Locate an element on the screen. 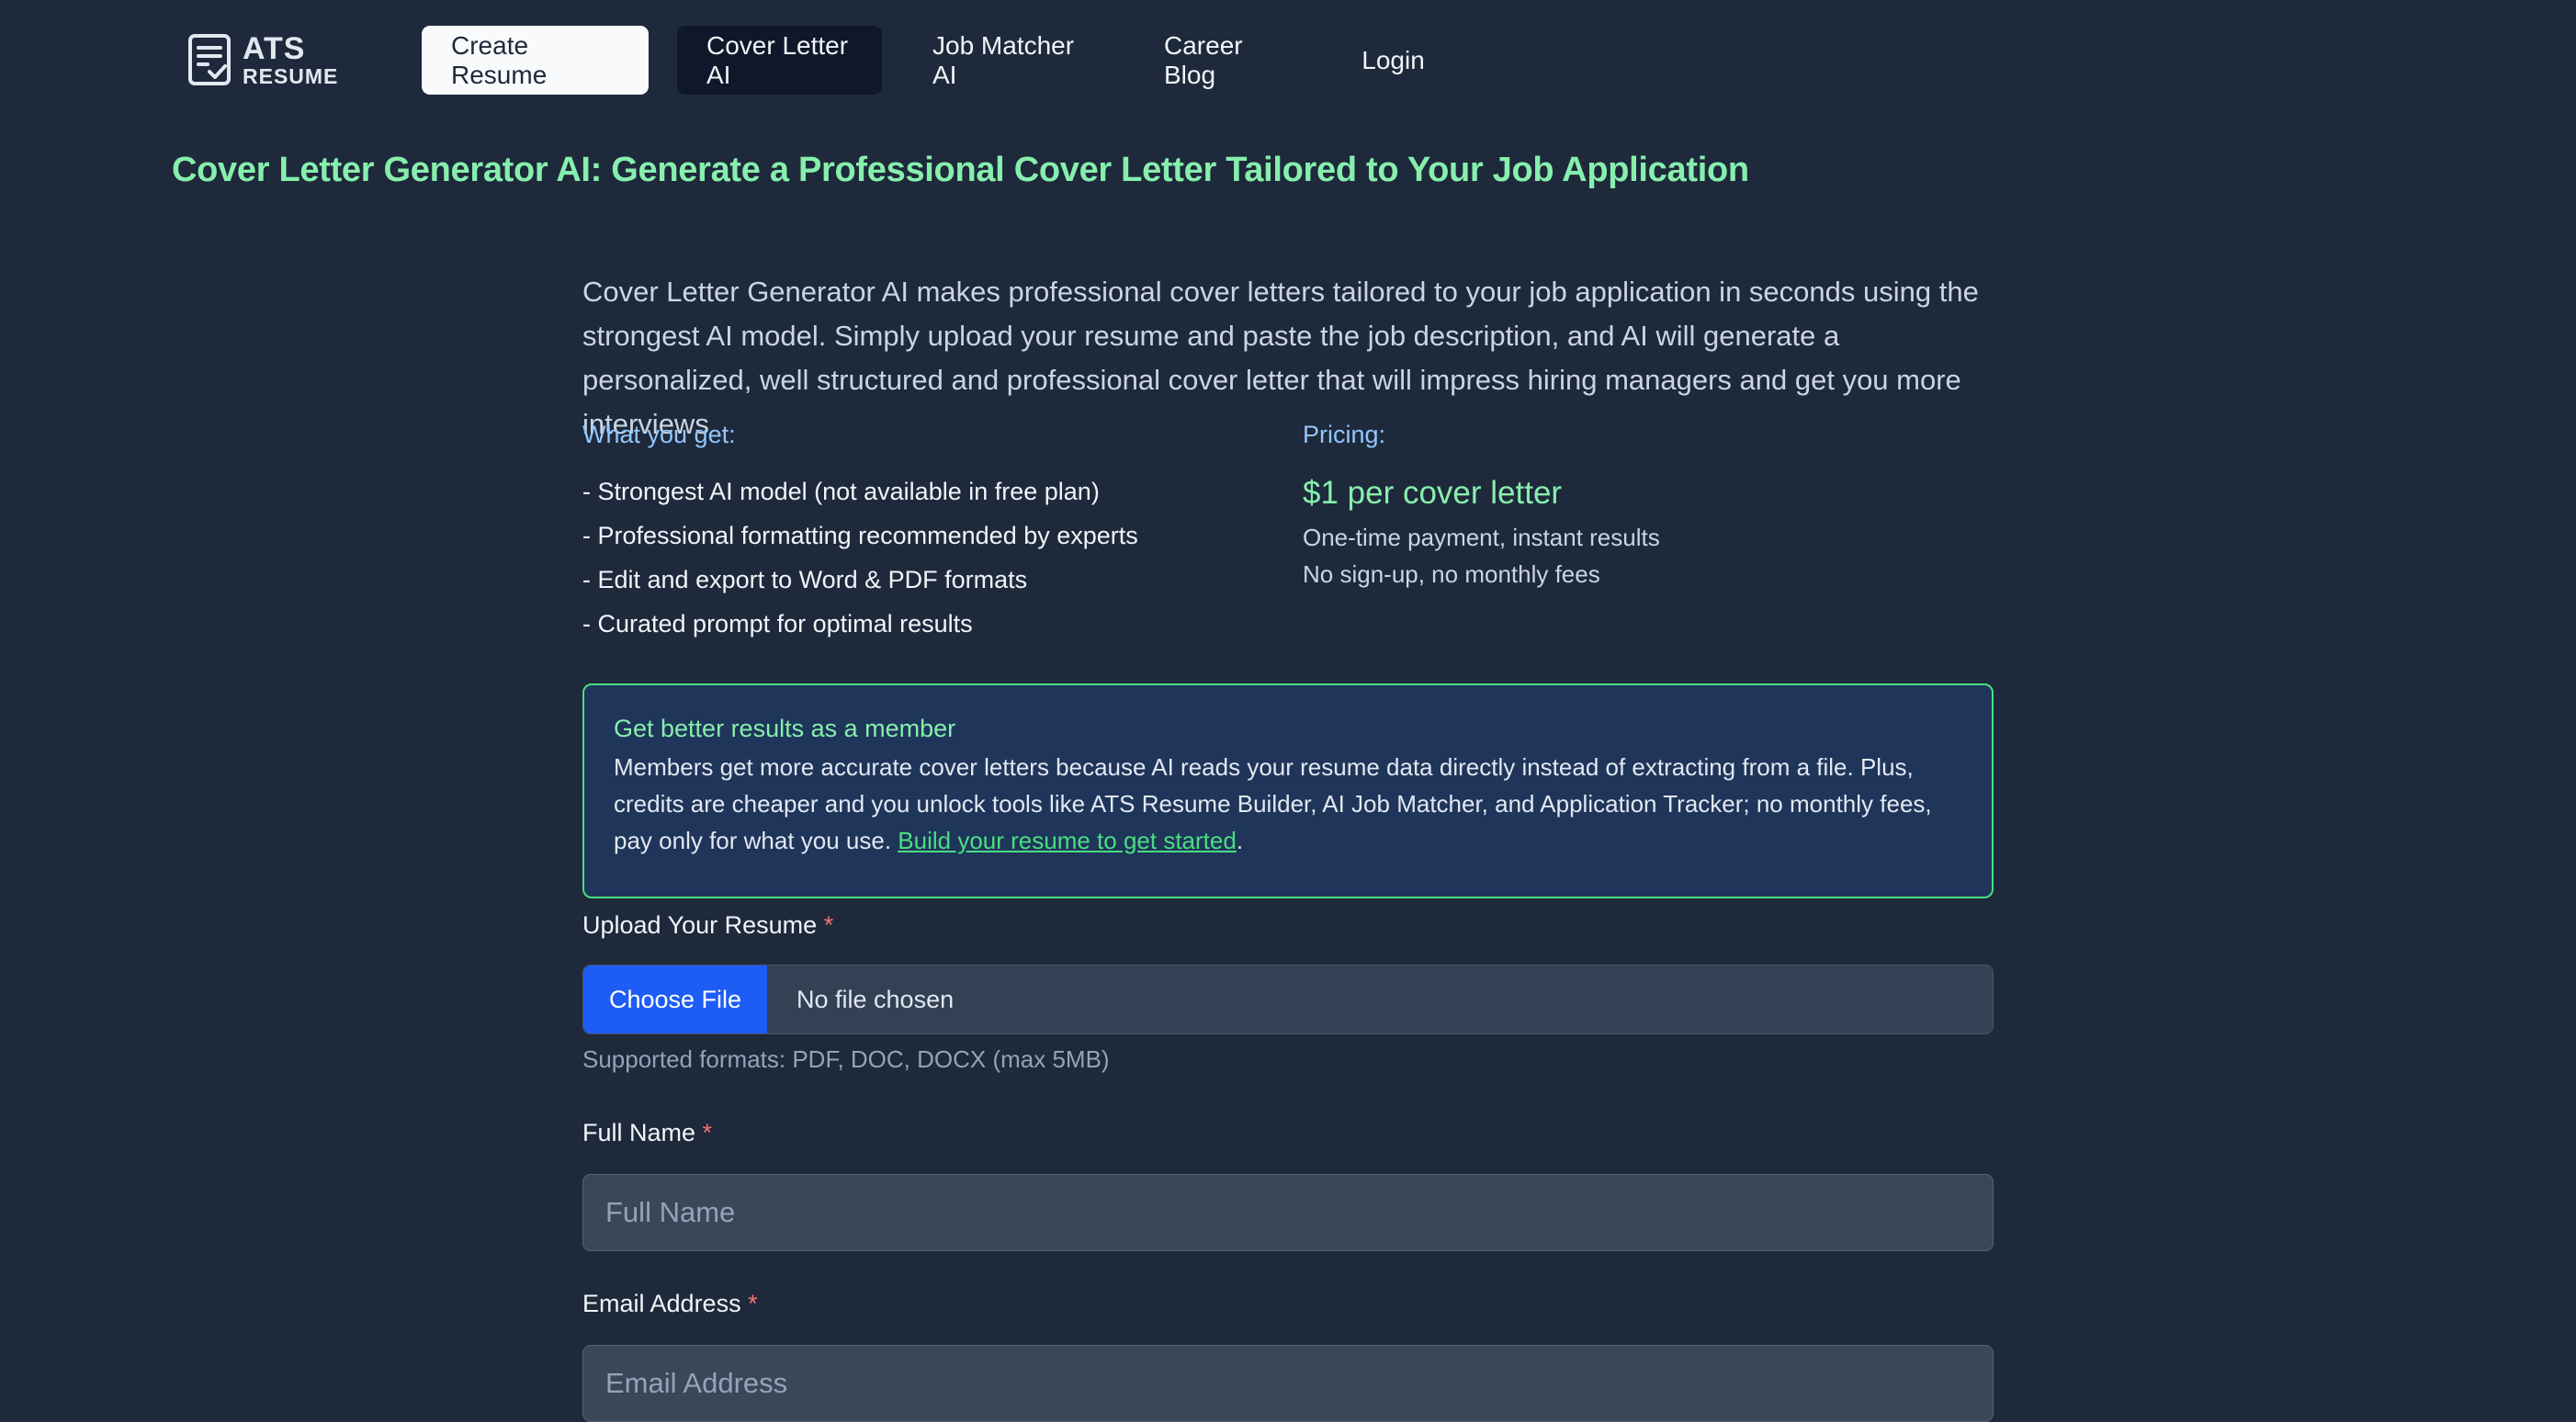 This screenshot has height=1422, width=2576. build-resume-link: Build your resume to get started is located at coordinates (1067, 840).